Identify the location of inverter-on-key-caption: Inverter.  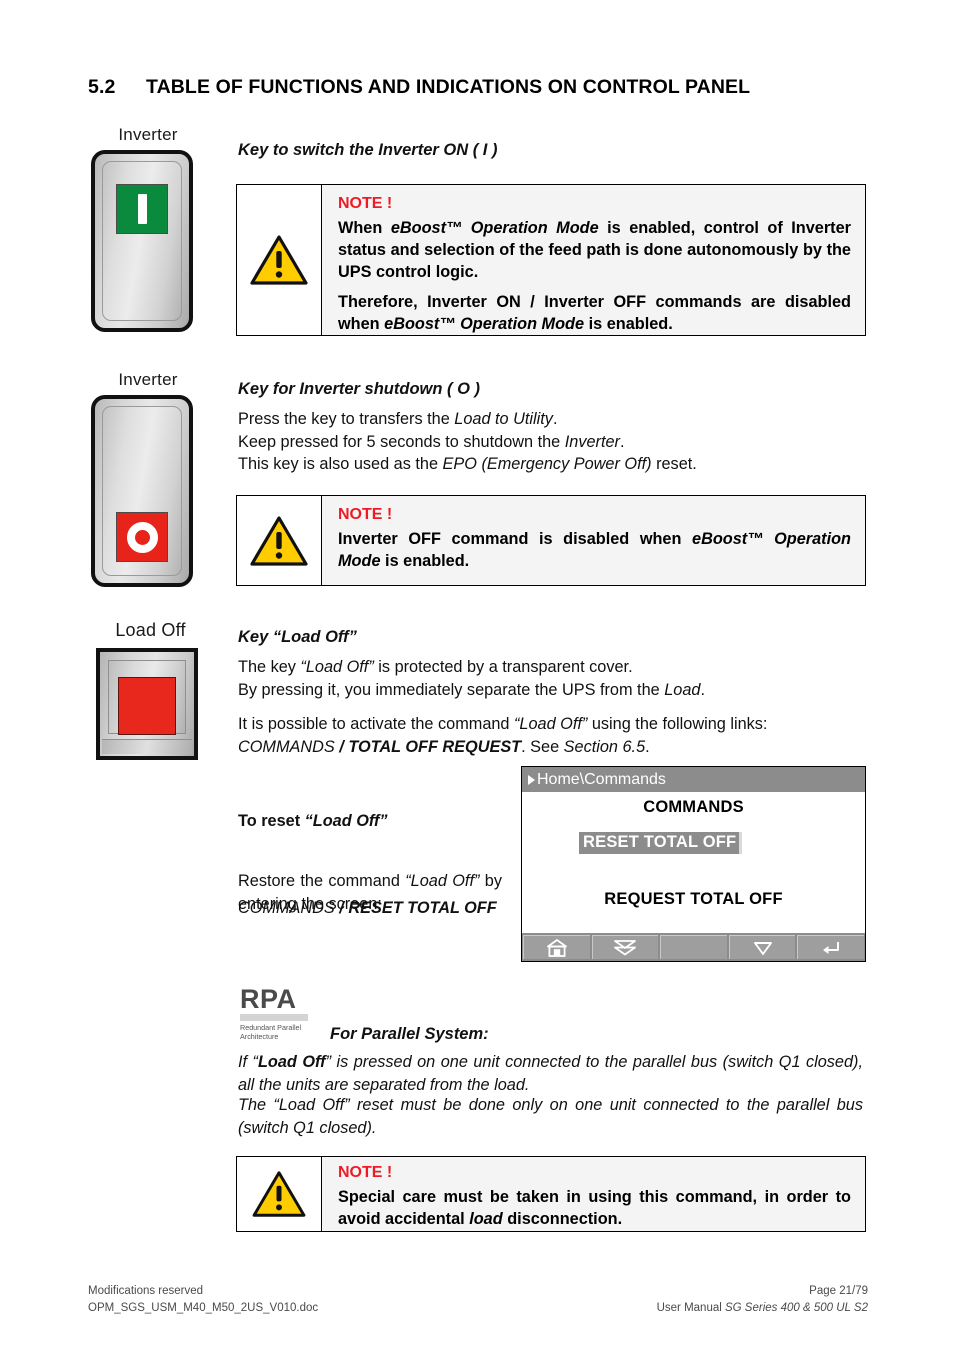
(148, 134).